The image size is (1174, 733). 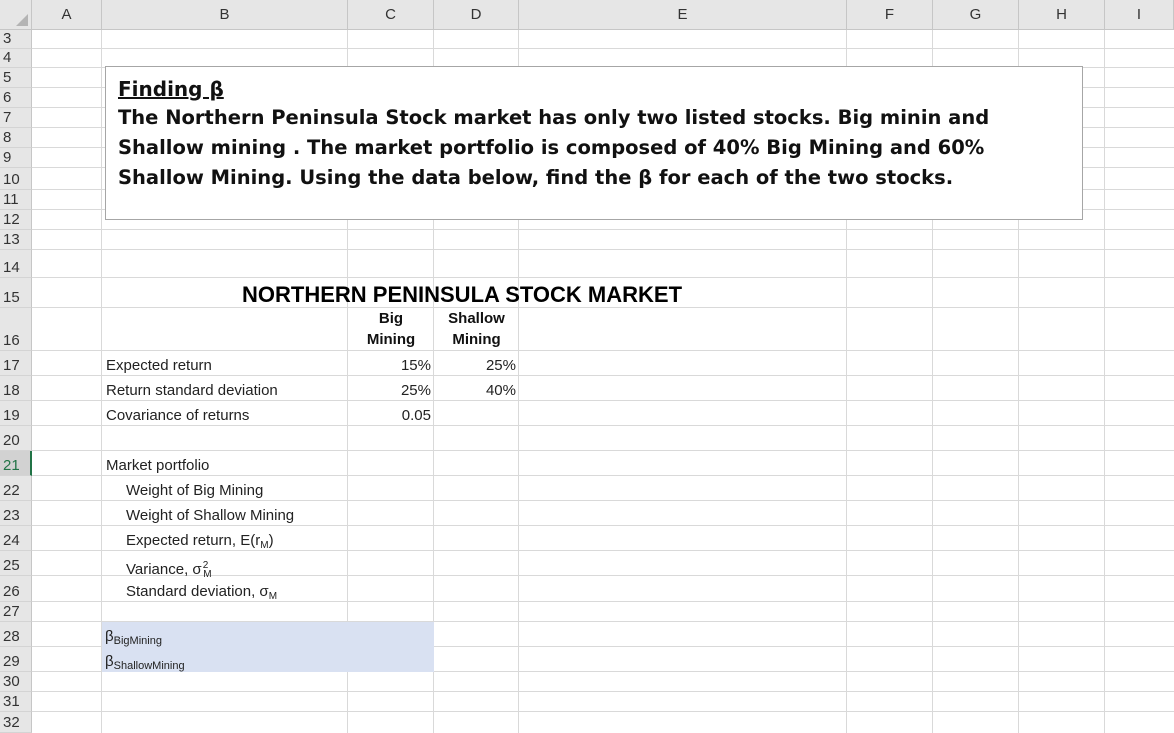 What do you see at coordinates (16, 138) in the screenshot?
I see `row-header-8: 8` at bounding box center [16, 138].